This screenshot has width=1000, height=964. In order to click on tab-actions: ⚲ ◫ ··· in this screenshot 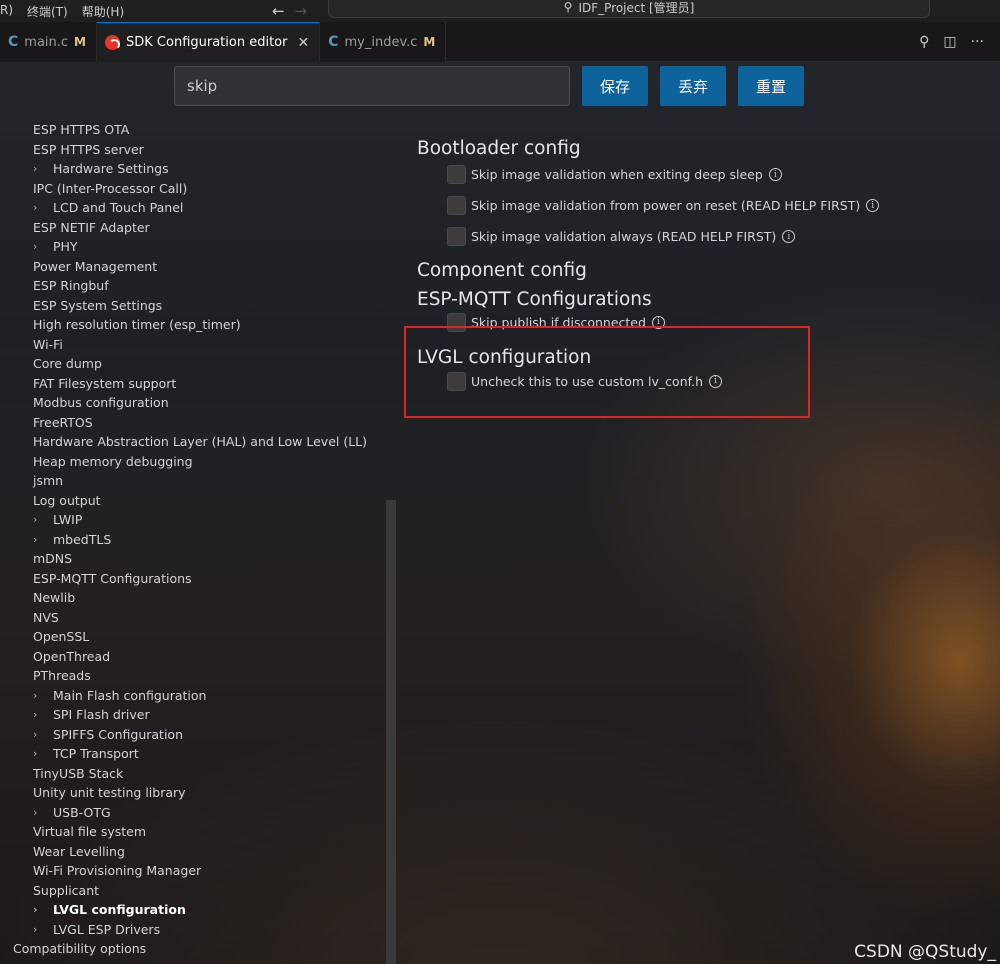, I will do `click(951, 42)`.